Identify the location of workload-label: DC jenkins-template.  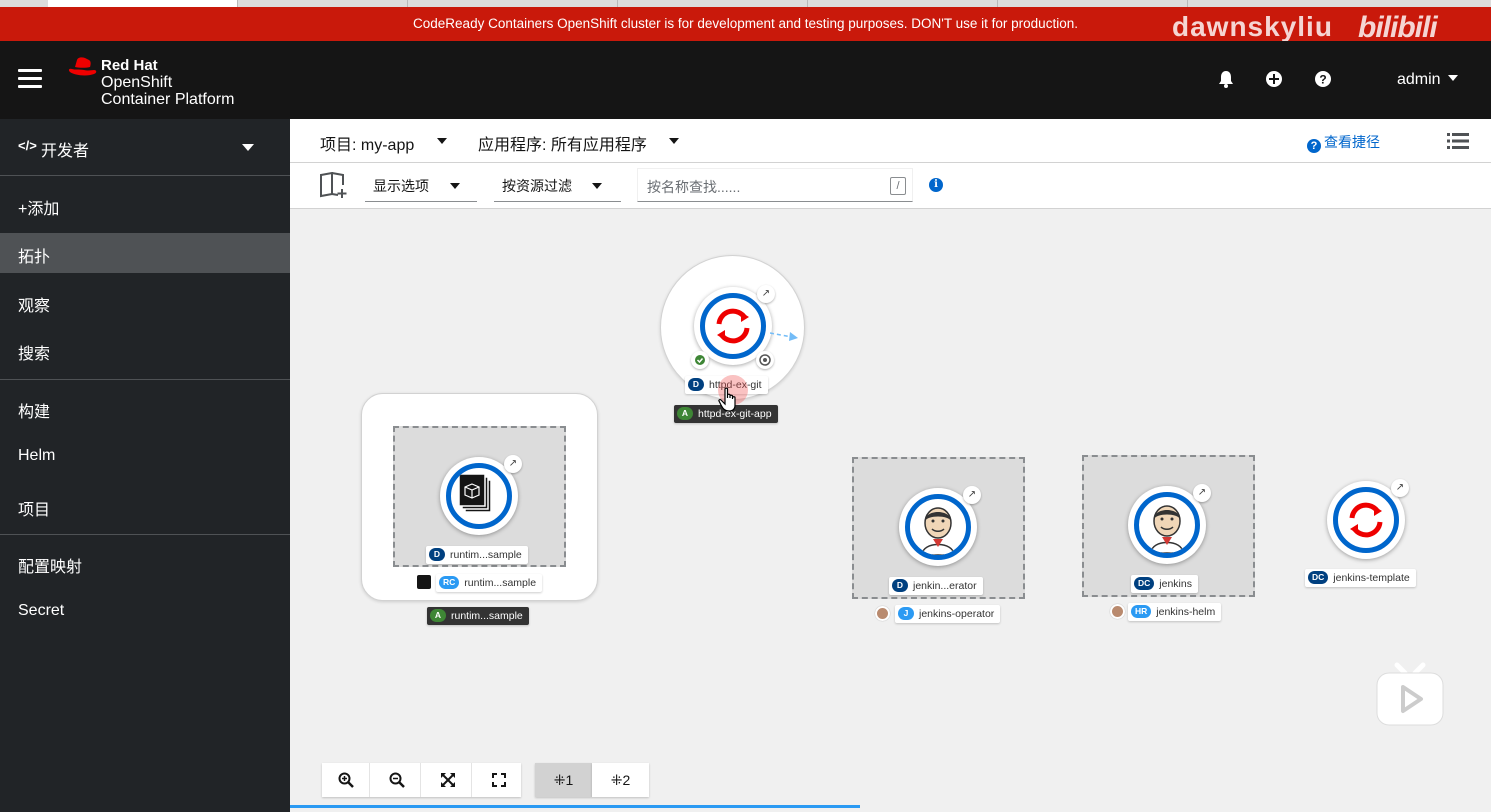
(1360, 578).